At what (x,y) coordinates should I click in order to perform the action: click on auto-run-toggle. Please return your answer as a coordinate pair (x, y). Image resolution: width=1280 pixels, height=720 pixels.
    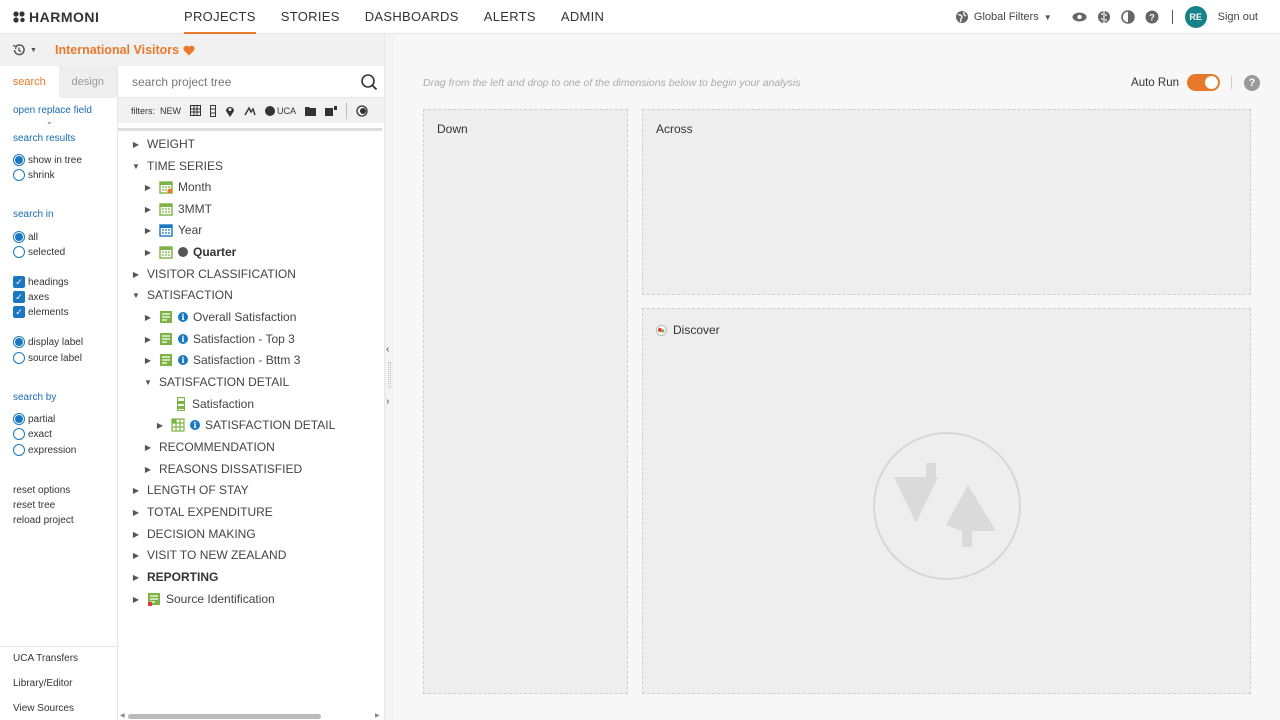
    Looking at the image, I should click on (1203, 82).